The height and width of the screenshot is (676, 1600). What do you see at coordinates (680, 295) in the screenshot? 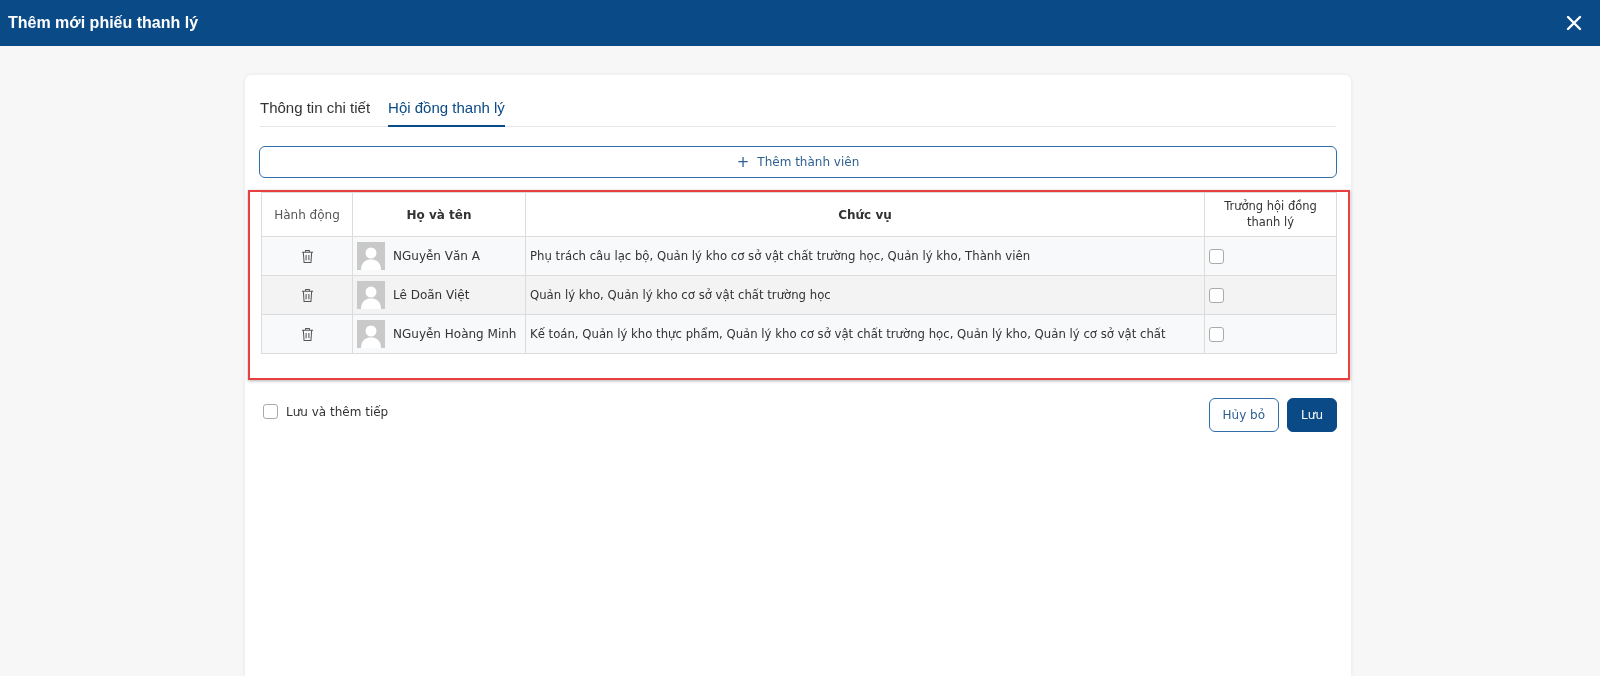
I see `position-text: Quản lý kho, Quản lý kho cơ sở vật chất trường học` at bounding box center [680, 295].